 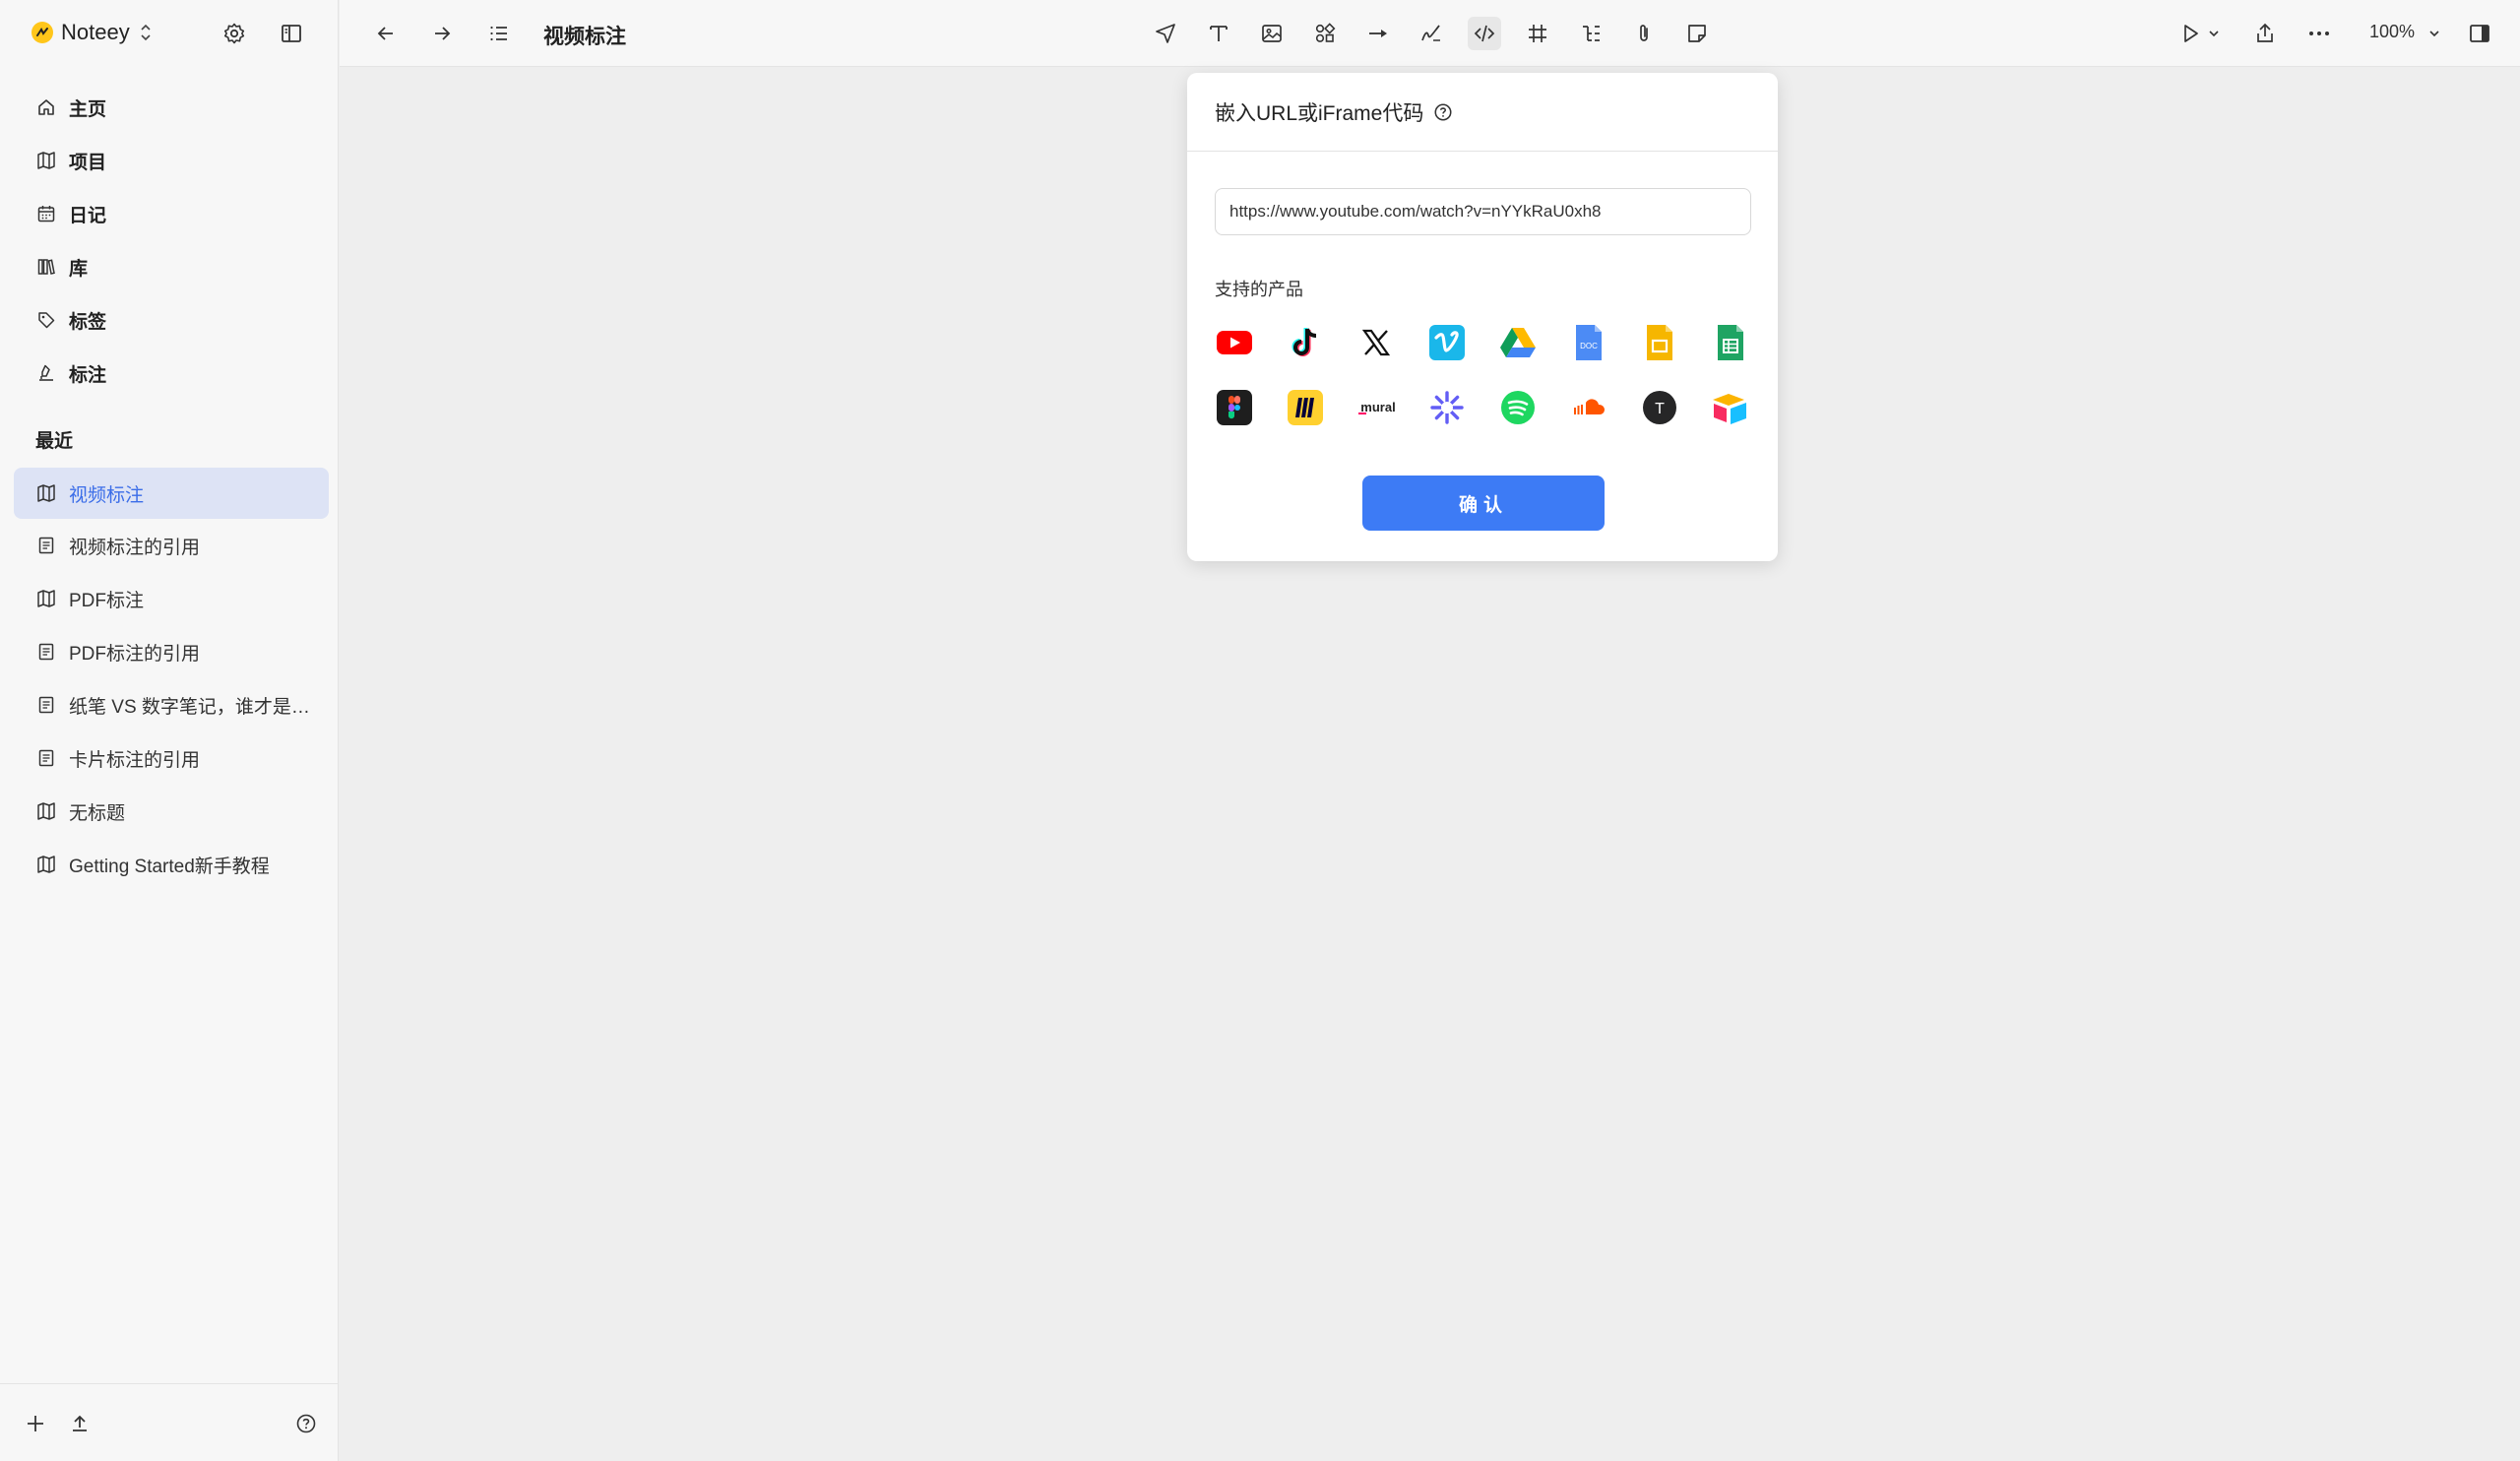 What do you see at coordinates (2265, 33) in the screenshot?
I see `share-export-icon` at bounding box center [2265, 33].